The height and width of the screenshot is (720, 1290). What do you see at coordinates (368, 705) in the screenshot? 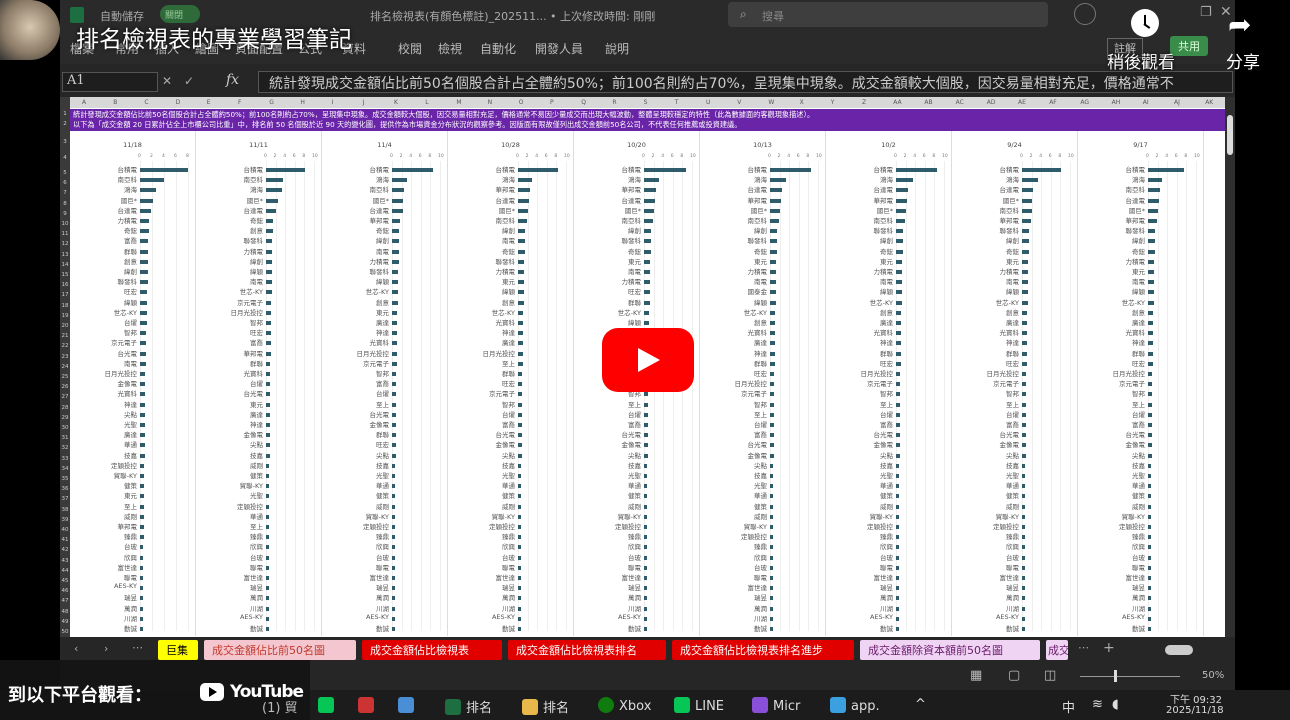
I see `app-icon` at bounding box center [368, 705].